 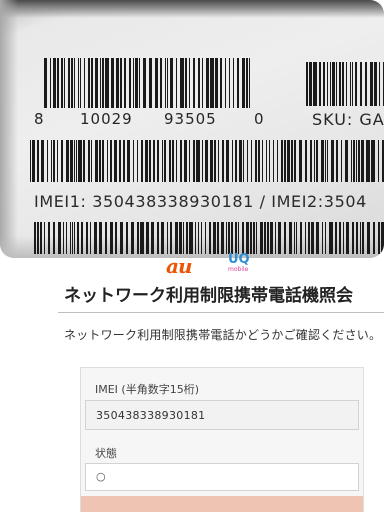 I want to click on title-divider, so click(x=221, y=312).